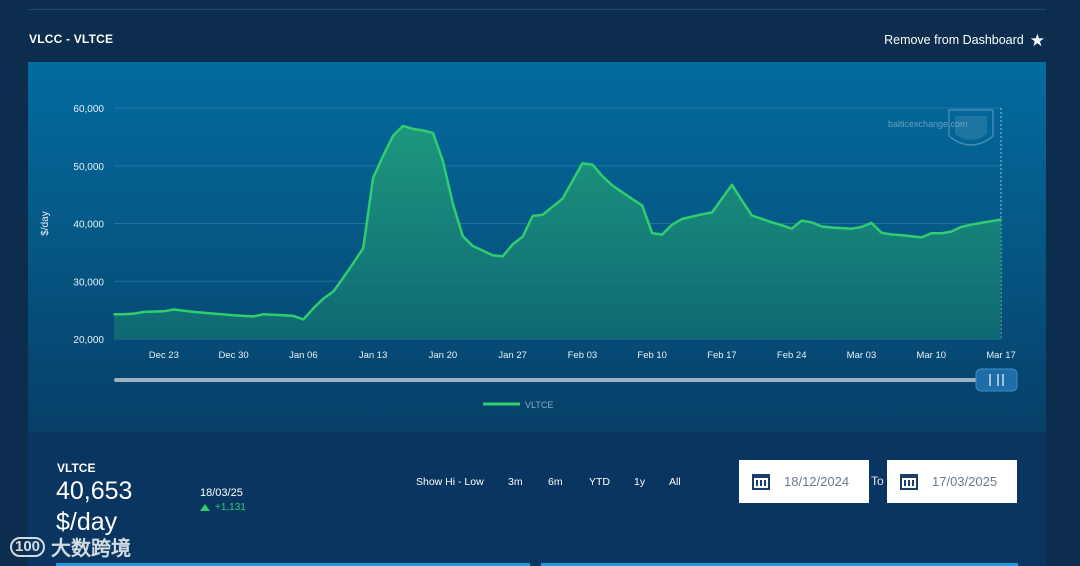  I want to click on navigator-handle, so click(996, 380).